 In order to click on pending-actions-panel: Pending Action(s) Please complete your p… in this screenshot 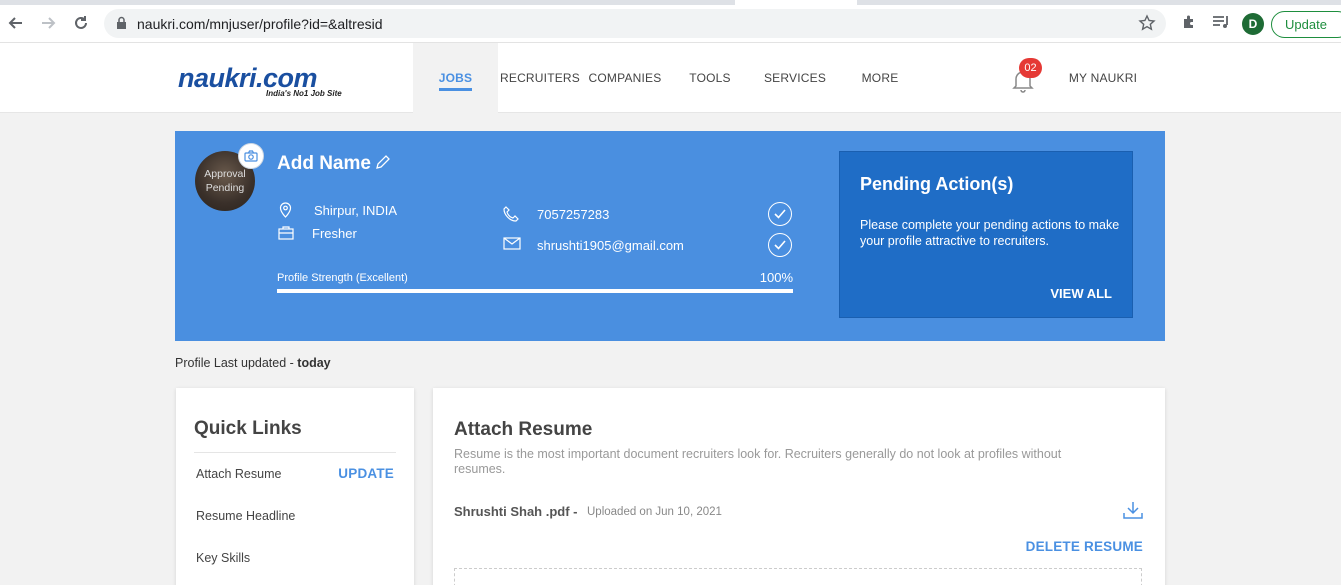, I will do `click(986, 234)`.